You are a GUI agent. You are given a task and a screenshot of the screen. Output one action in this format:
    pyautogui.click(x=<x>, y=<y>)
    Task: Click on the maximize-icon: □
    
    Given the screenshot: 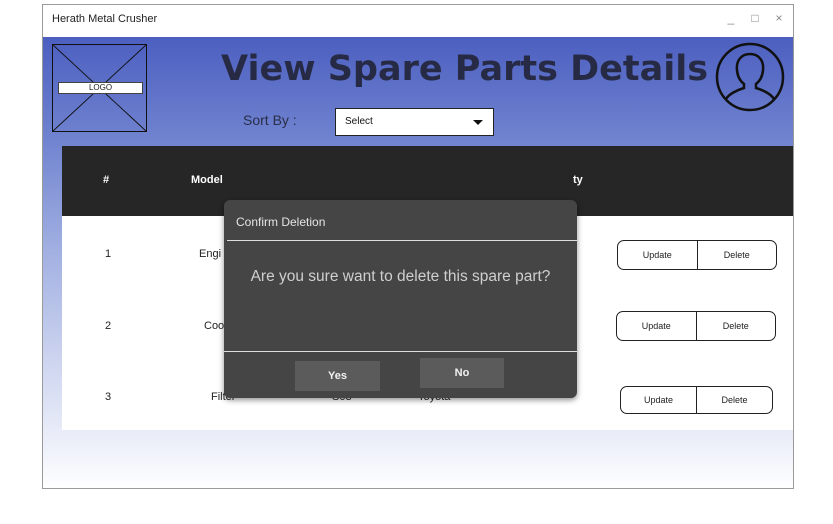 What is the action you would take?
    pyautogui.click(x=755, y=18)
    